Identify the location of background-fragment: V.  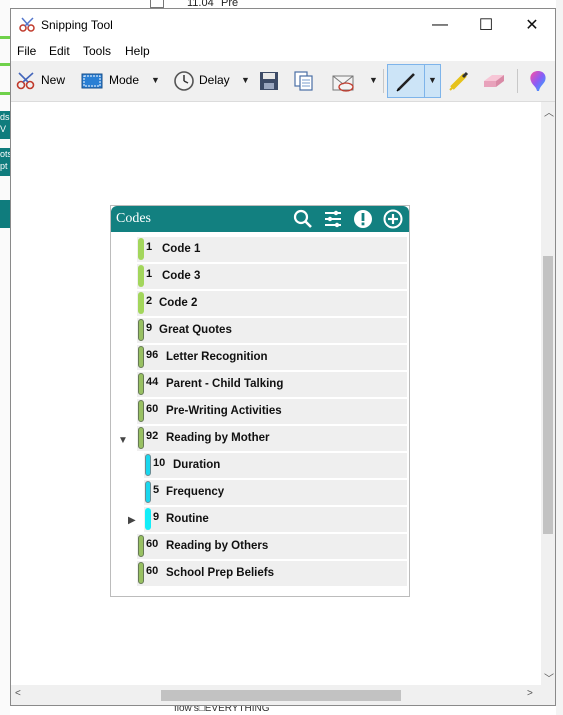
(3, 129).